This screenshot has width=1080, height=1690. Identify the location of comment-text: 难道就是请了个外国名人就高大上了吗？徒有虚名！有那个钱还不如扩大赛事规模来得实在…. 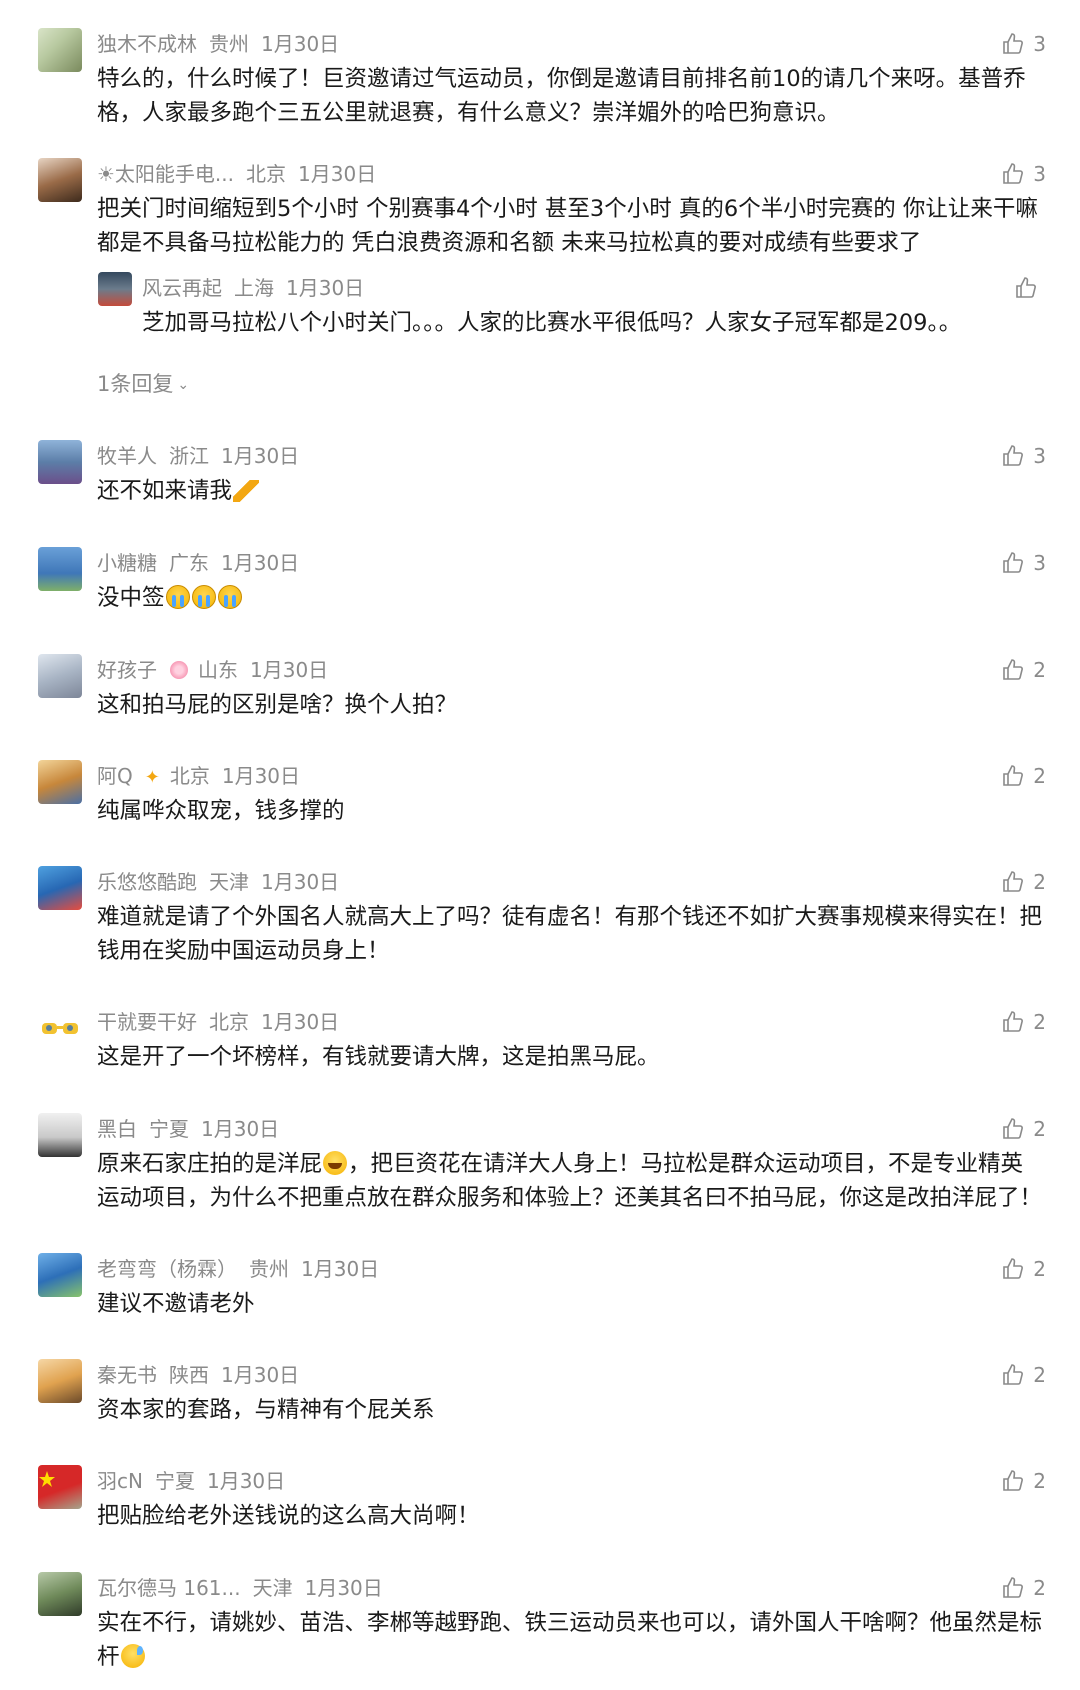
(570, 934).